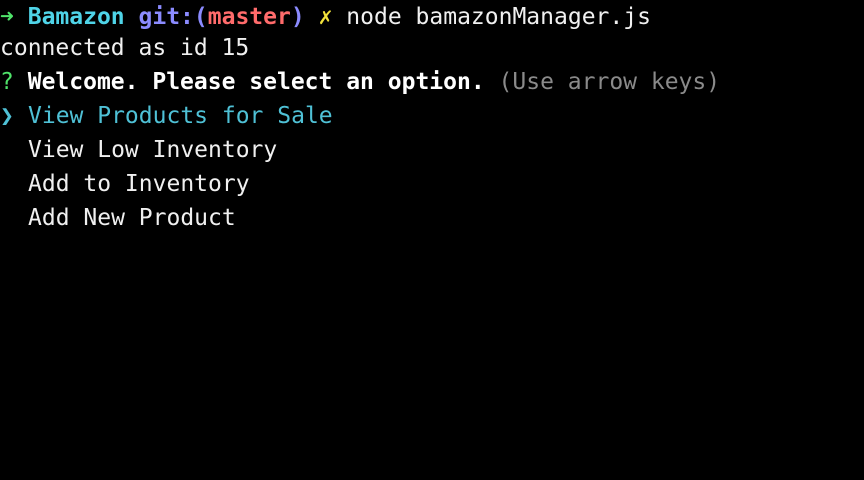  Describe the element at coordinates (132, 218) in the screenshot. I see `menu-option-label: Add New Product` at that location.